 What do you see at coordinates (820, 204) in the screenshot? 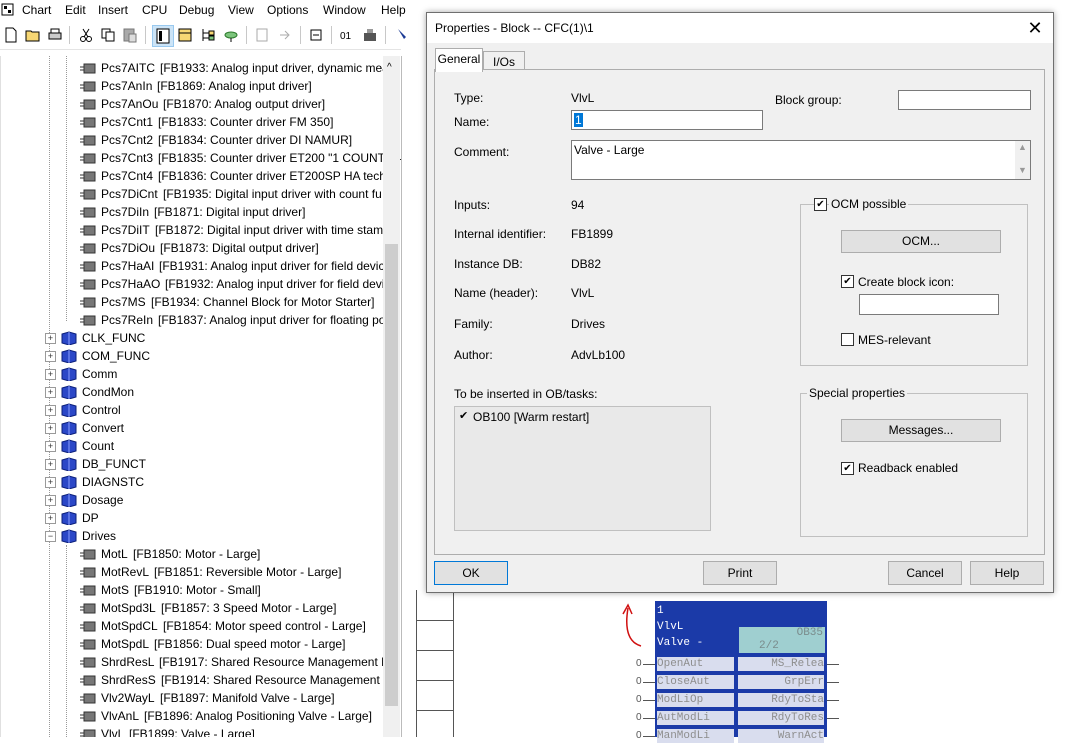
I see `ocm-possible-checkbox: ✔` at bounding box center [820, 204].